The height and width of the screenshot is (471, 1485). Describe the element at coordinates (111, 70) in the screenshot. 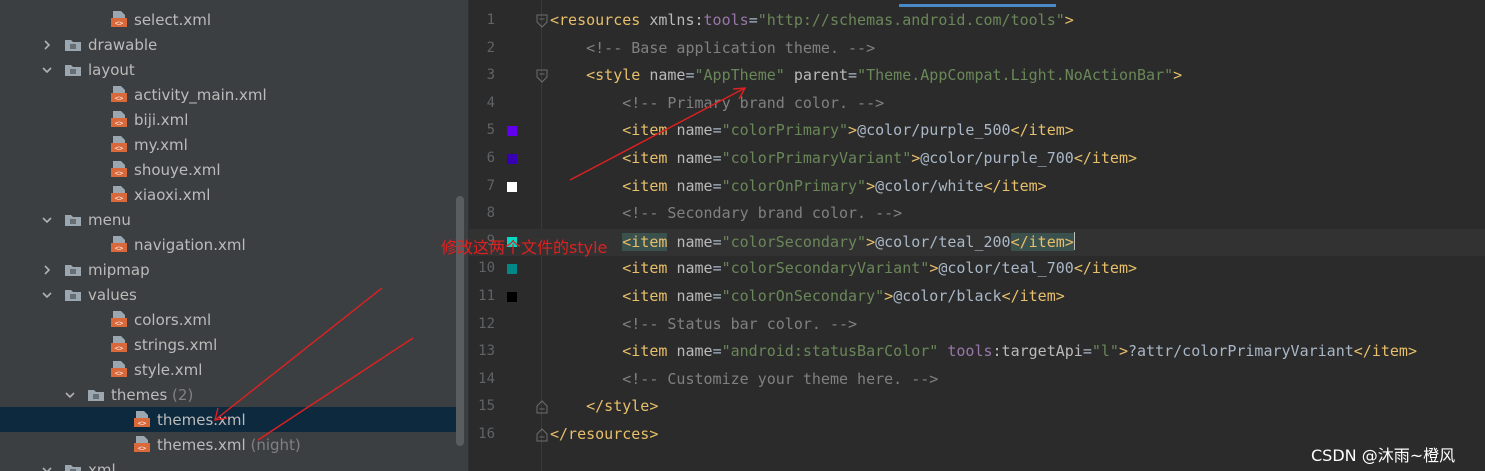

I see `tree-item-label: layout` at that location.